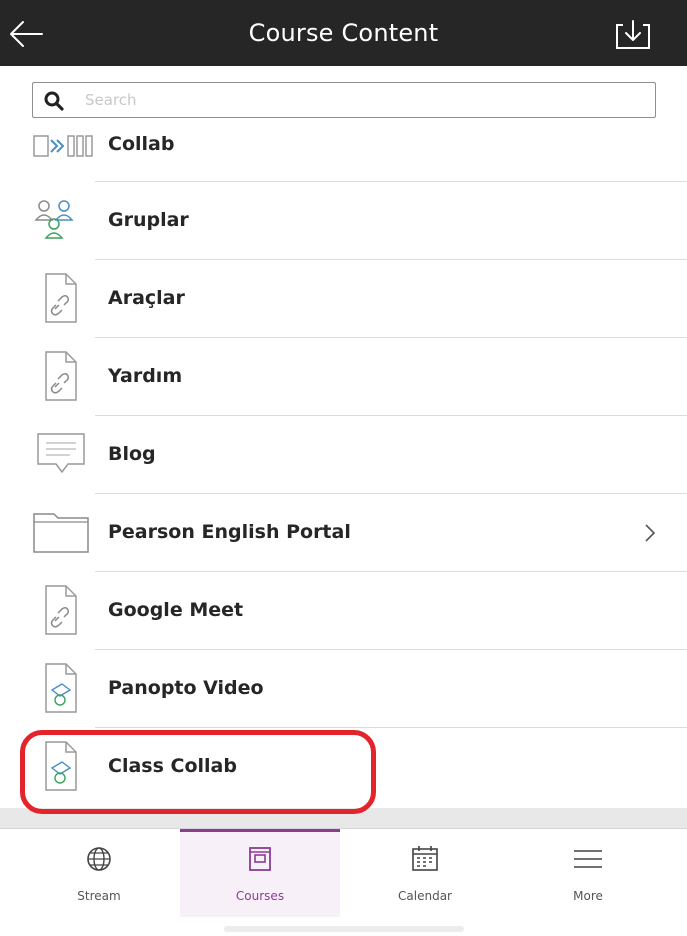 This screenshot has width=687, height=936. Describe the element at coordinates (176, 610) in the screenshot. I see `list-item-label: Google Meet` at that location.